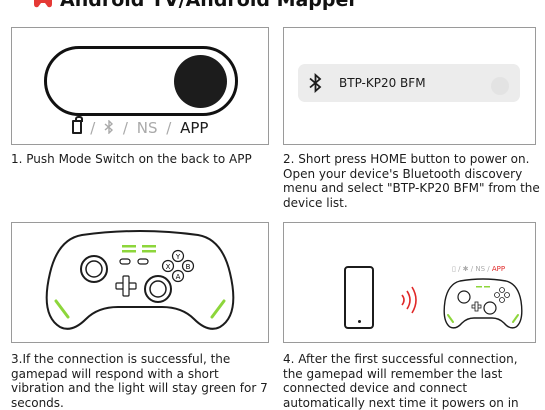 This screenshot has height=410, width=545. What do you see at coordinates (188, 267) in the screenshot?
I see `gamepad-b-button-label: B` at bounding box center [188, 267].